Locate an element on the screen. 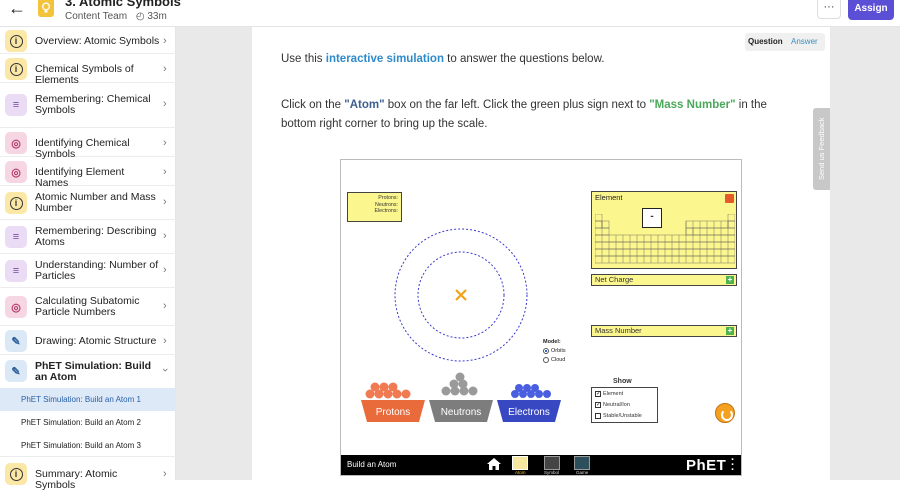 This screenshot has height=491, width=900. sub-item-build-atom-1: PhET Simulation: Build an Atom 1 is located at coordinates (88, 399).